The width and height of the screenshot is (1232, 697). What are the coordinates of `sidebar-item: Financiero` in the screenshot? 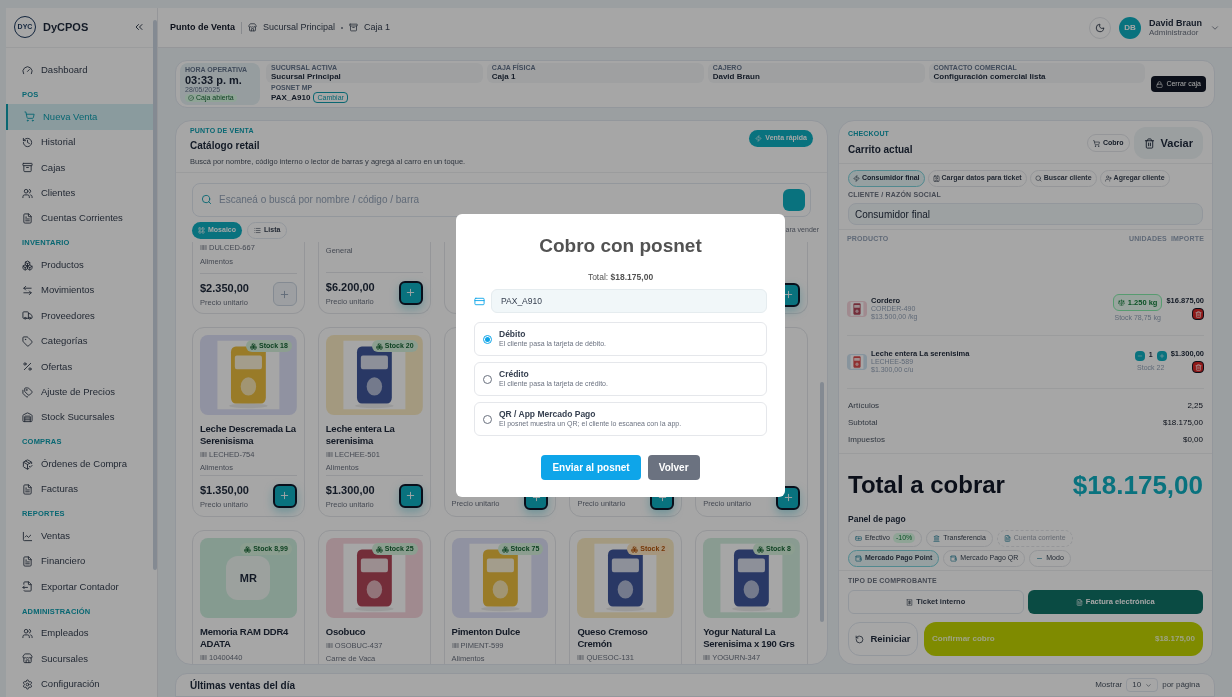 It's located at (79, 561).